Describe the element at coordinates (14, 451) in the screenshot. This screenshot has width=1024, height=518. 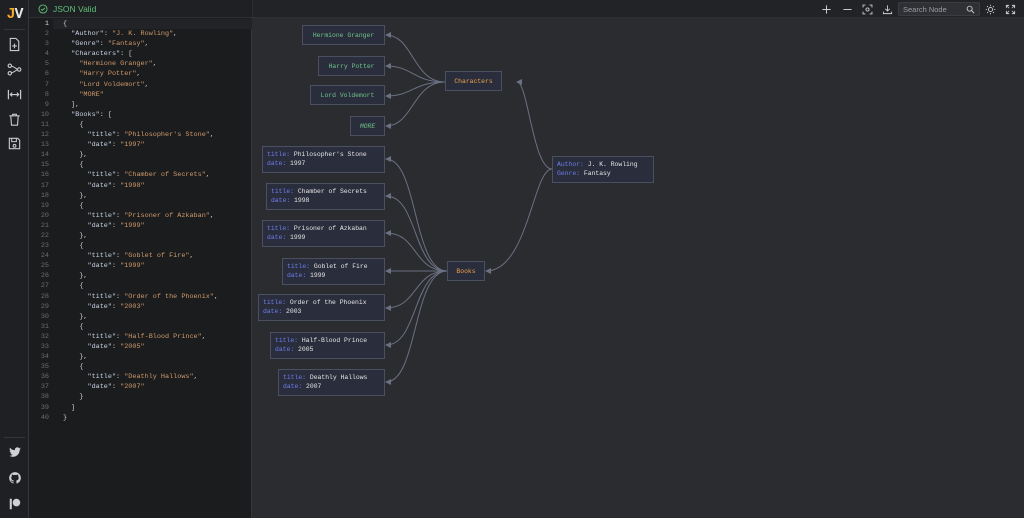
I see `twitter-link` at that location.